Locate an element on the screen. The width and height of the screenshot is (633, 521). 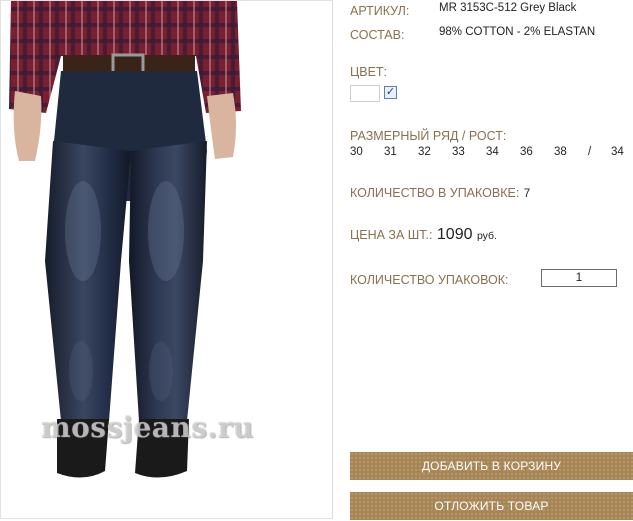
color-row: ЦВЕТ: is located at coordinates (368, 72).